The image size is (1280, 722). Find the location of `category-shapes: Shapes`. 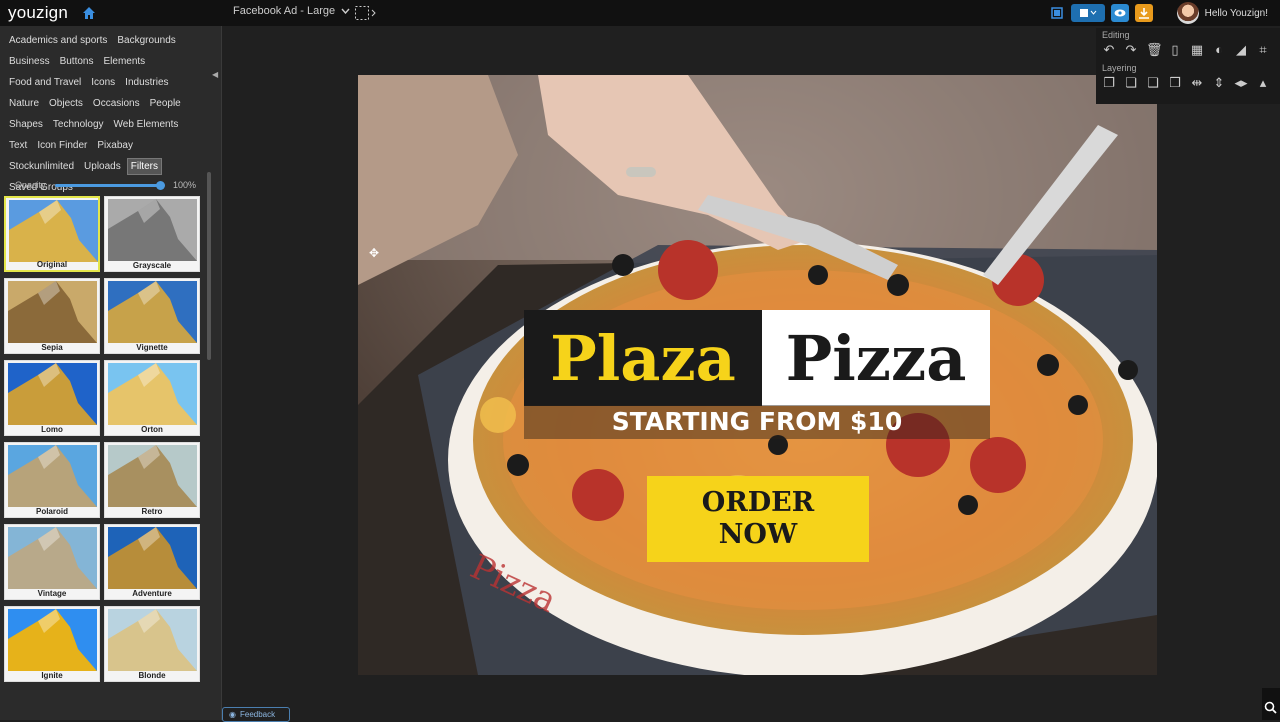

category-shapes: Shapes is located at coordinates (26, 124).